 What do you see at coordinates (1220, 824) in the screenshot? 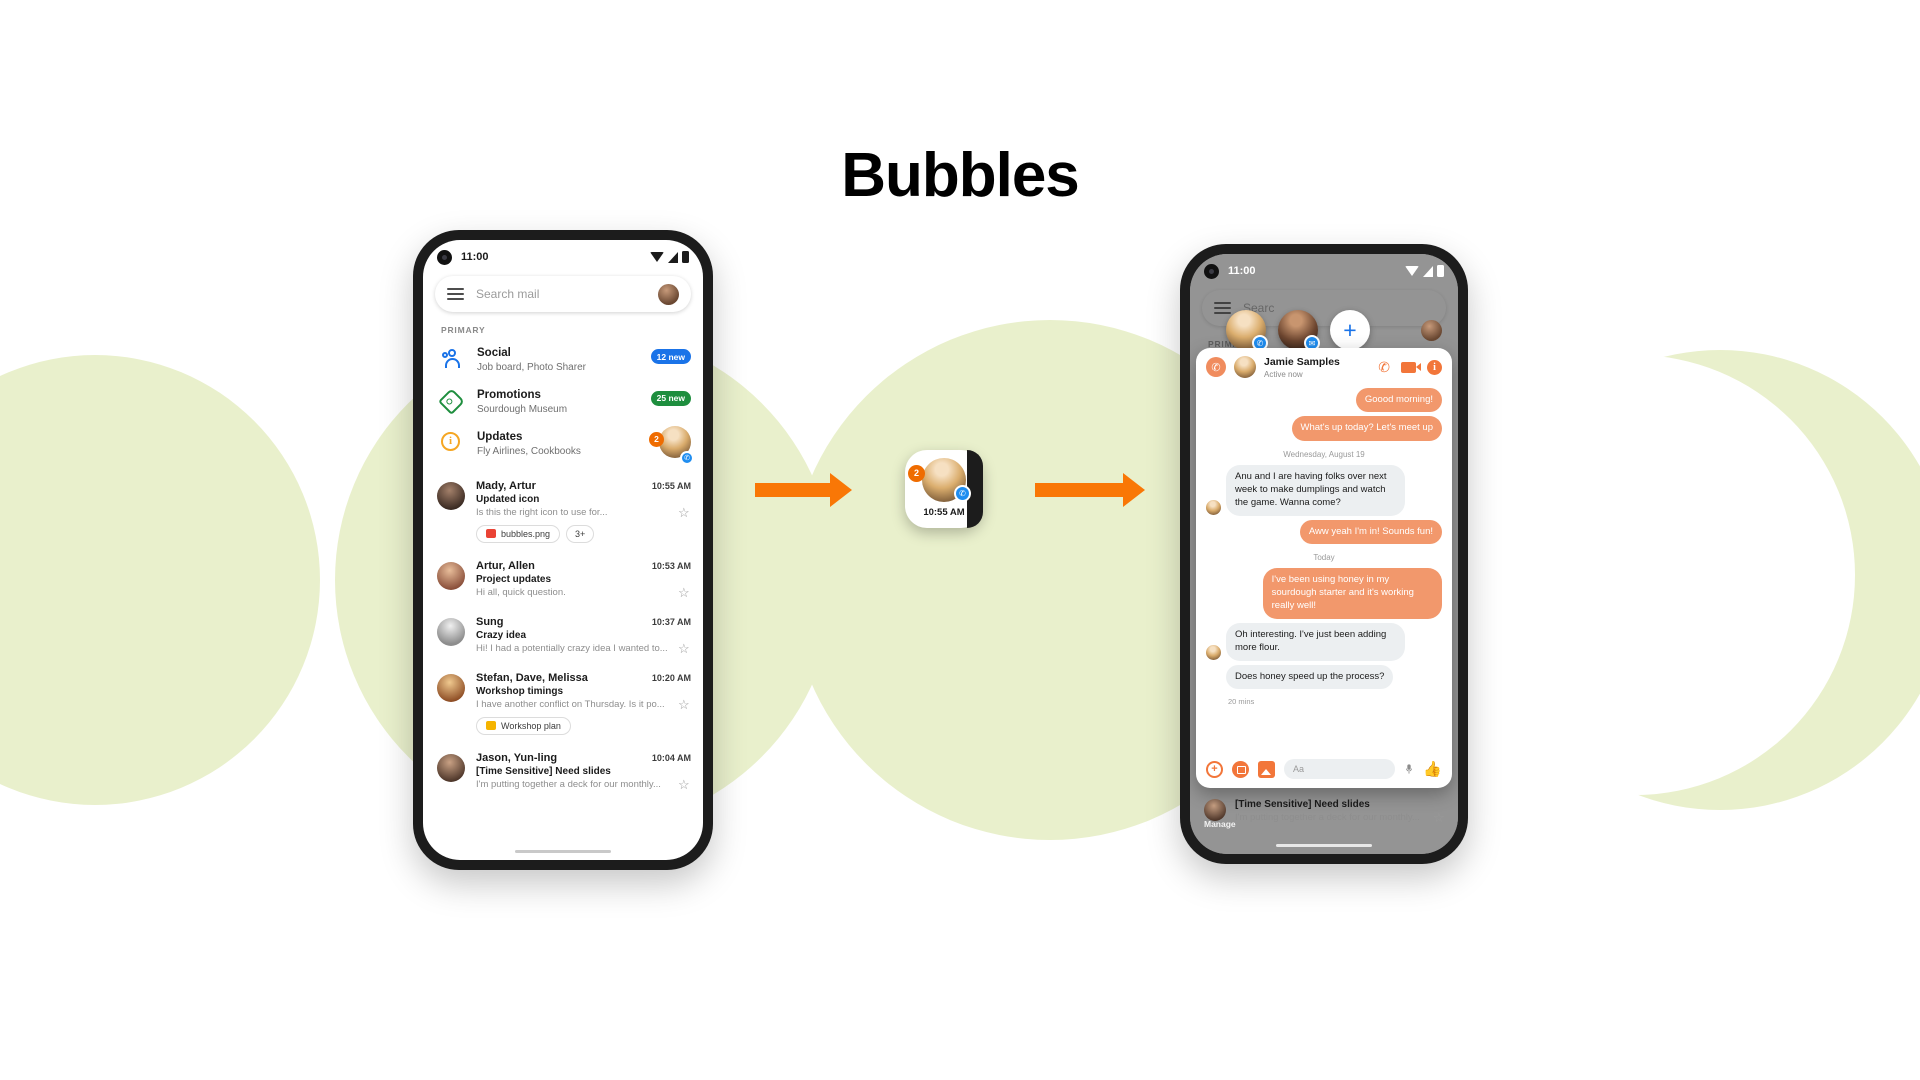
I see `manage-button: Manage` at bounding box center [1220, 824].